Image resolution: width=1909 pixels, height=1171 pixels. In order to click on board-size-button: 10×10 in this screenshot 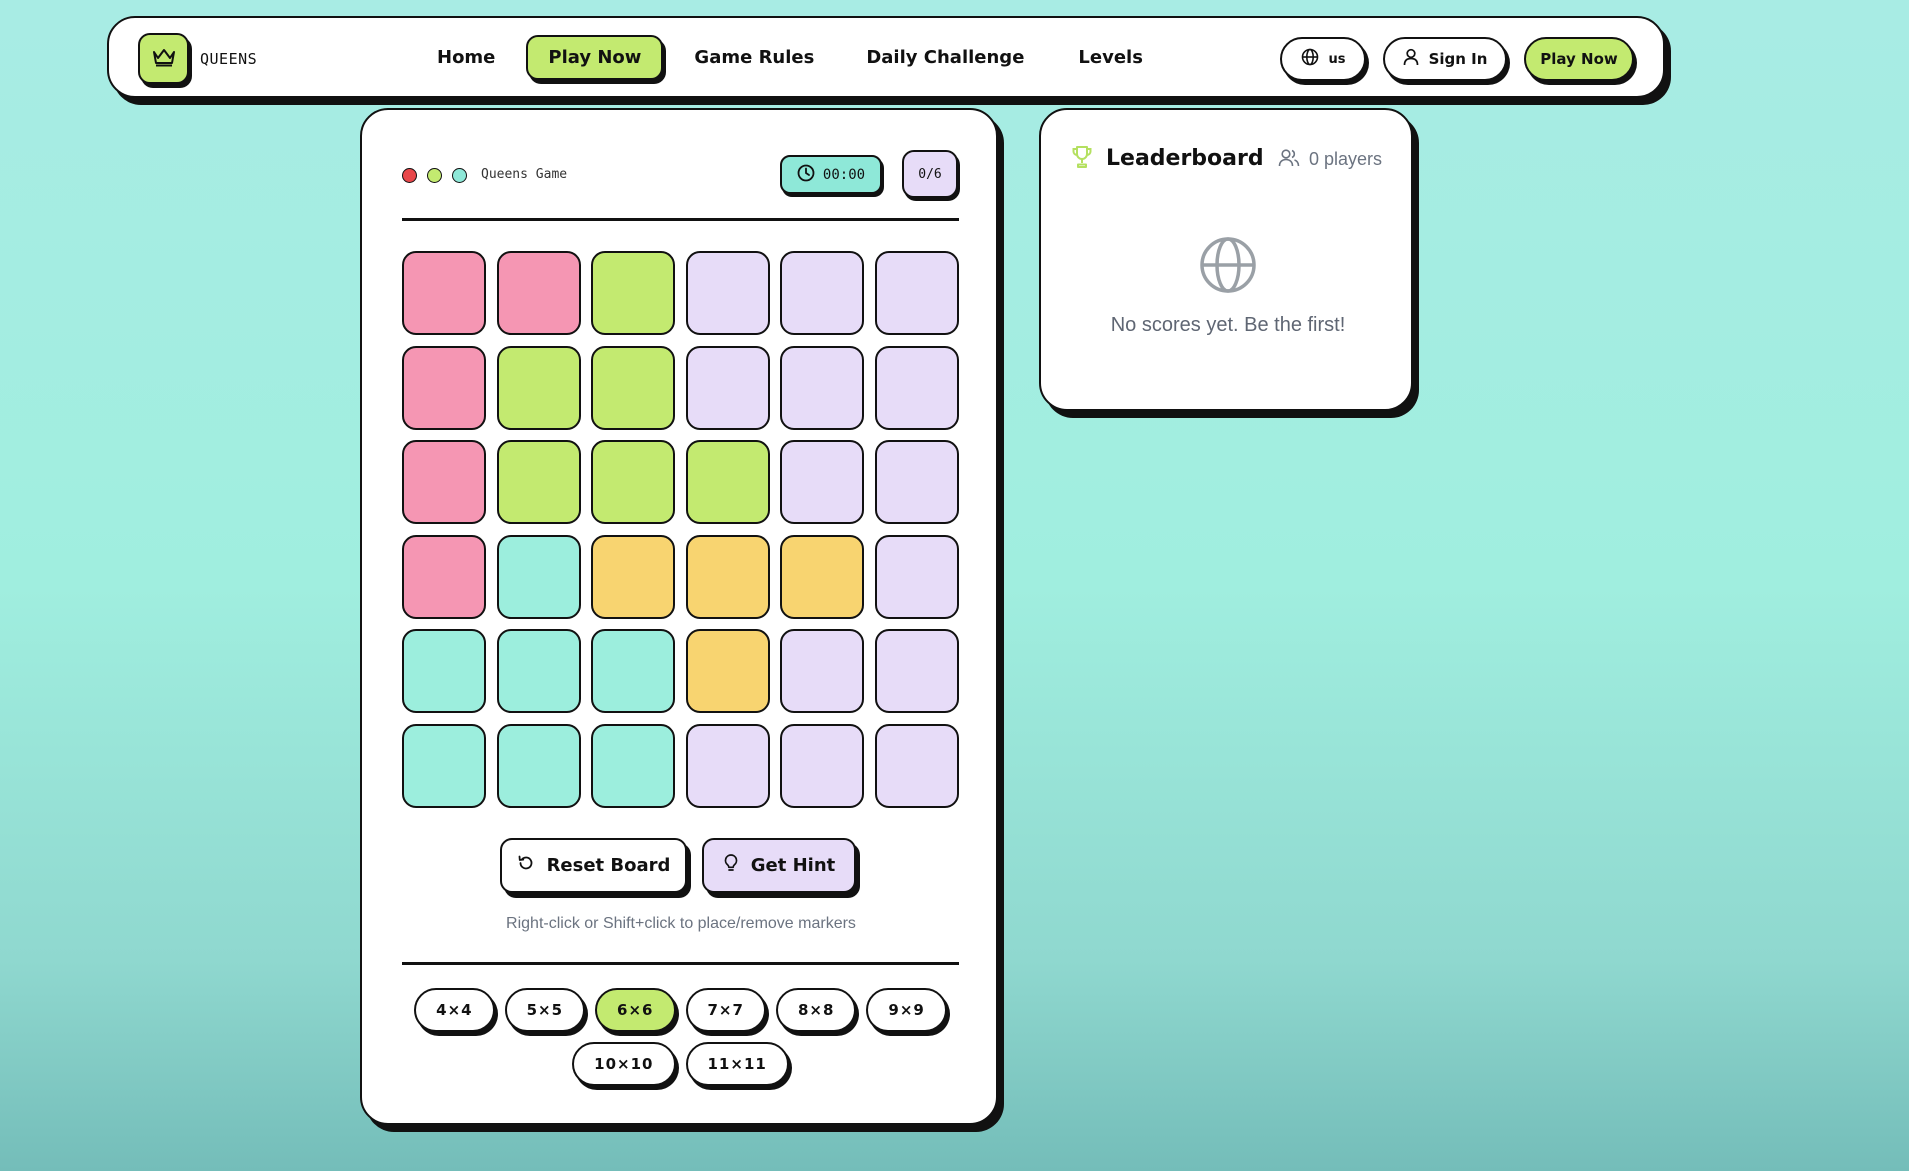, I will do `click(624, 1064)`.